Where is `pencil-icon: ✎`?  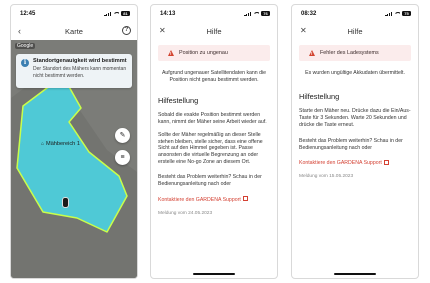 pencil-icon: ✎ is located at coordinates (122, 135).